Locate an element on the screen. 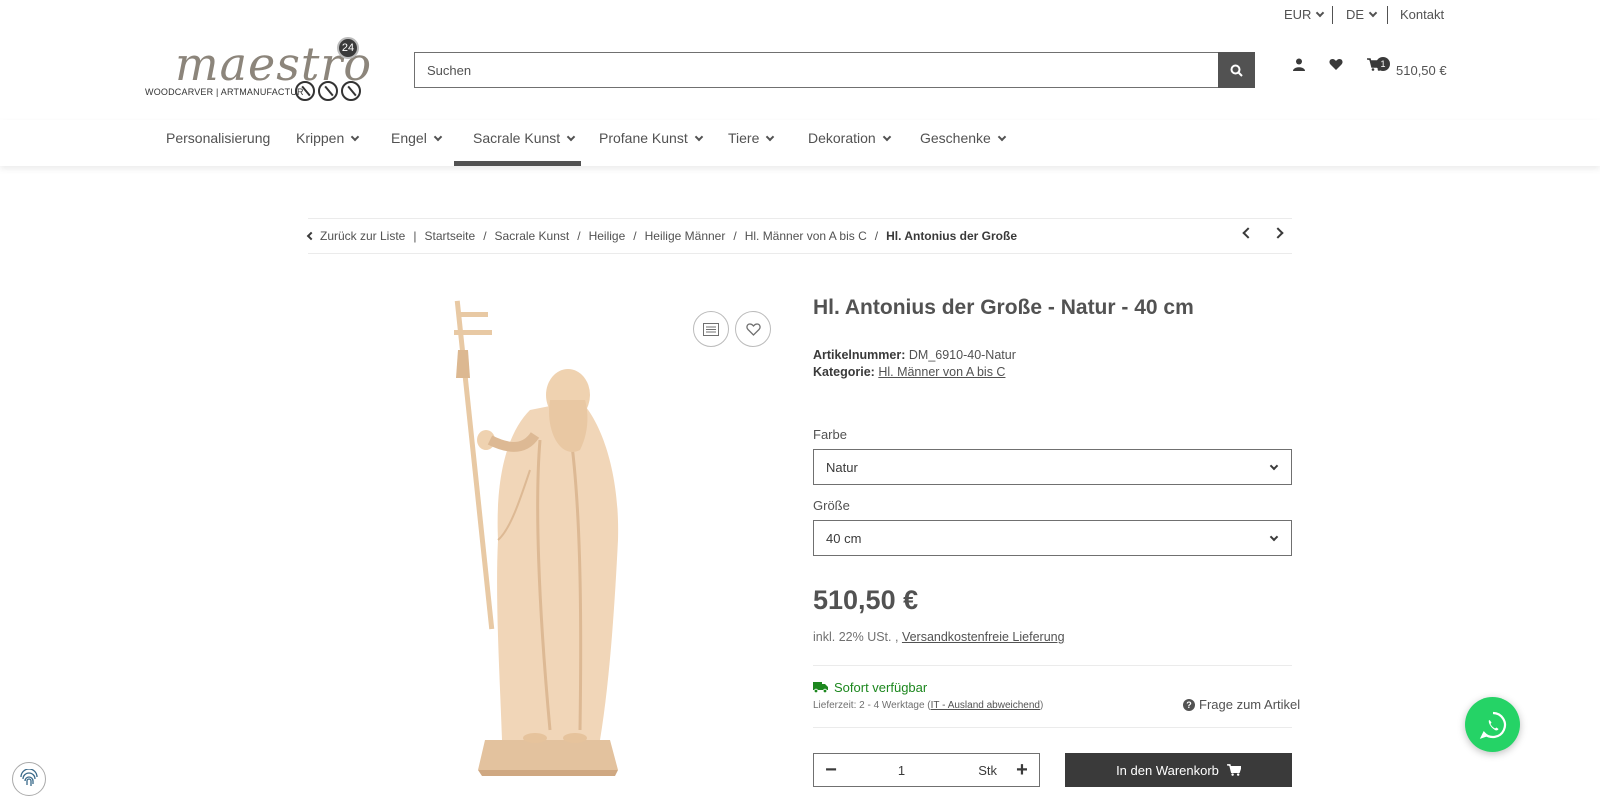 Image resolution: width=1600 pixels, height=807 pixels. delivery-prefix: Lieferzeit: 2 - 4 Werktage ( is located at coordinates (872, 705).